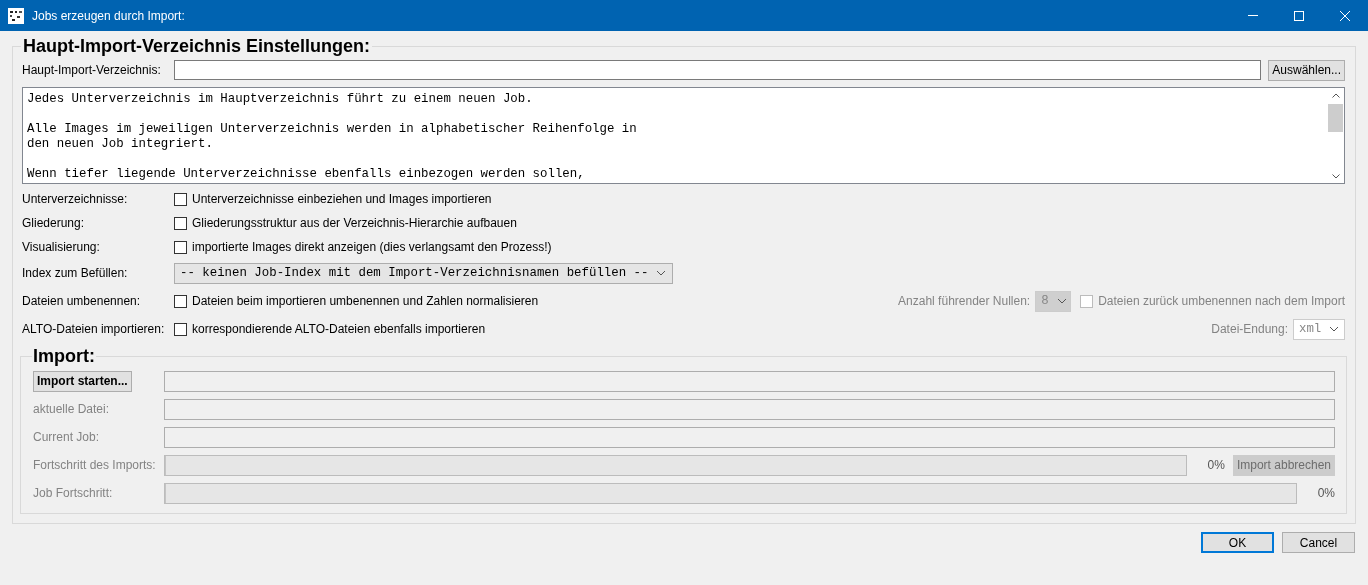  What do you see at coordinates (92, 70) in the screenshot?
I see `field-label: Haupt-Import-Verzeichnis:` at bounding box center [92, 70].